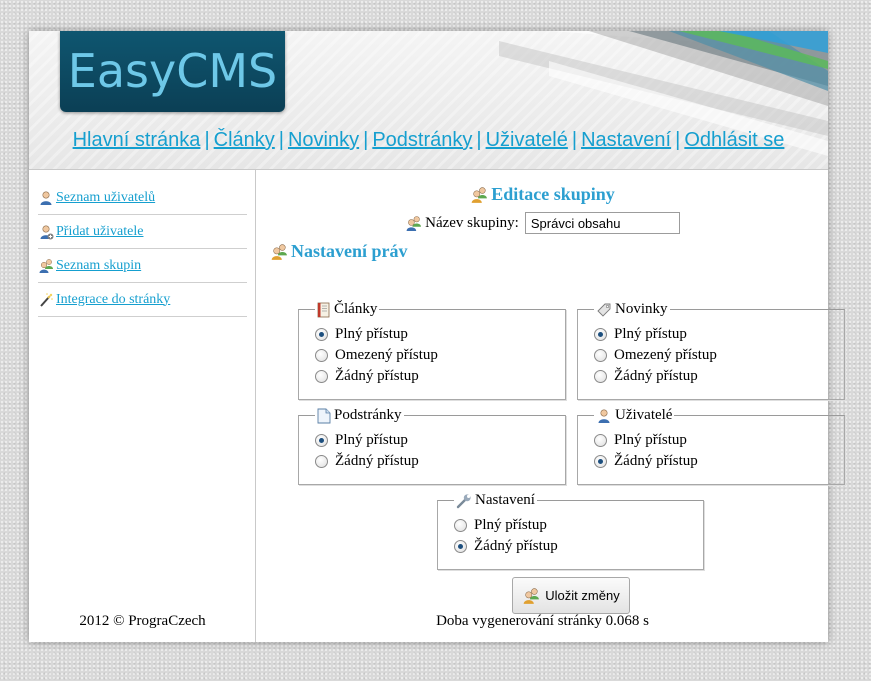 The height and width of the screenshot is (681, 871). What do you see at coordinates (137, 140) in the screenshot?
I see `nav-home: Hlavní stránka` at bounding box center [137, 140].